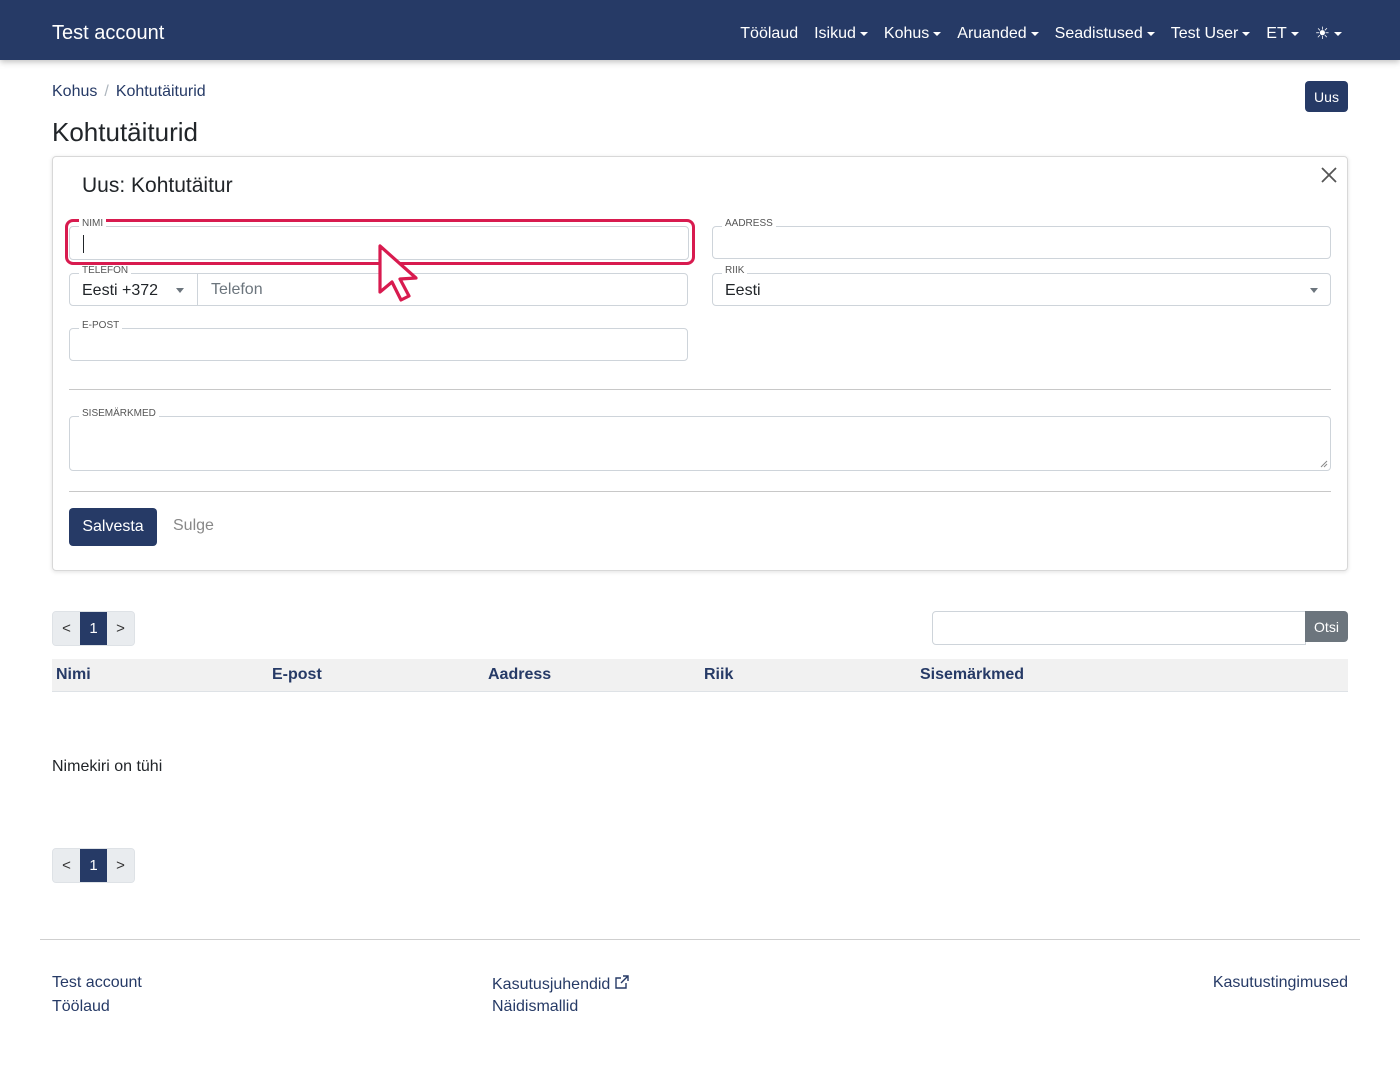 This screenshot has height=1080, width=1400. I want to click on nav-item-aruanded: Aruanded, so click(998, 34).